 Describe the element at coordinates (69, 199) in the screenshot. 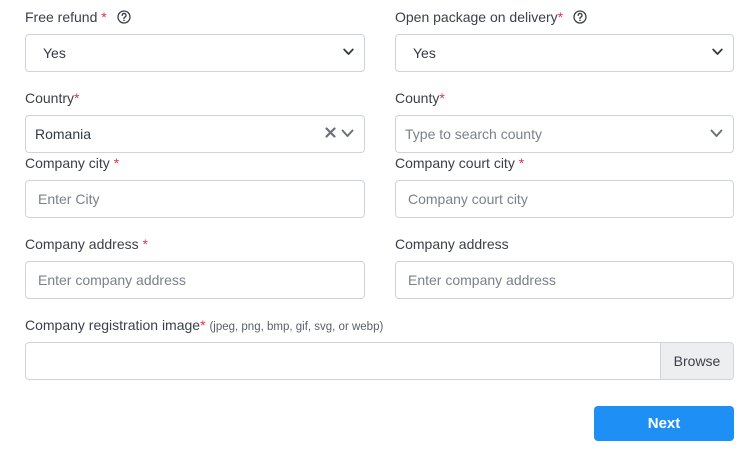

I see `company-city-placeholder: Enter City` at that location.